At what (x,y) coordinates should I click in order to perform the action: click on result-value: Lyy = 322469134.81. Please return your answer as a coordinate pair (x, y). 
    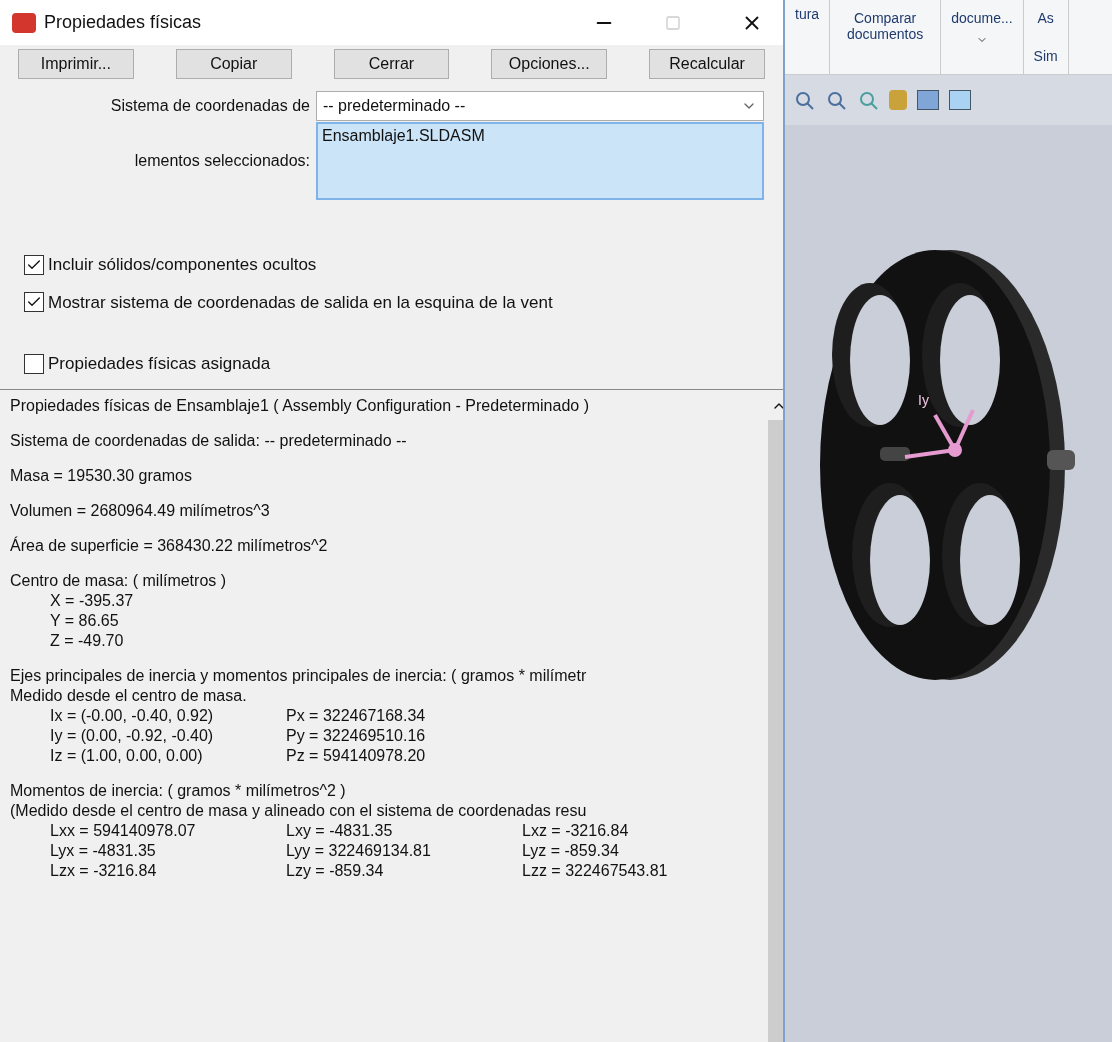
    Looking at the image, I should click on (359, 850).